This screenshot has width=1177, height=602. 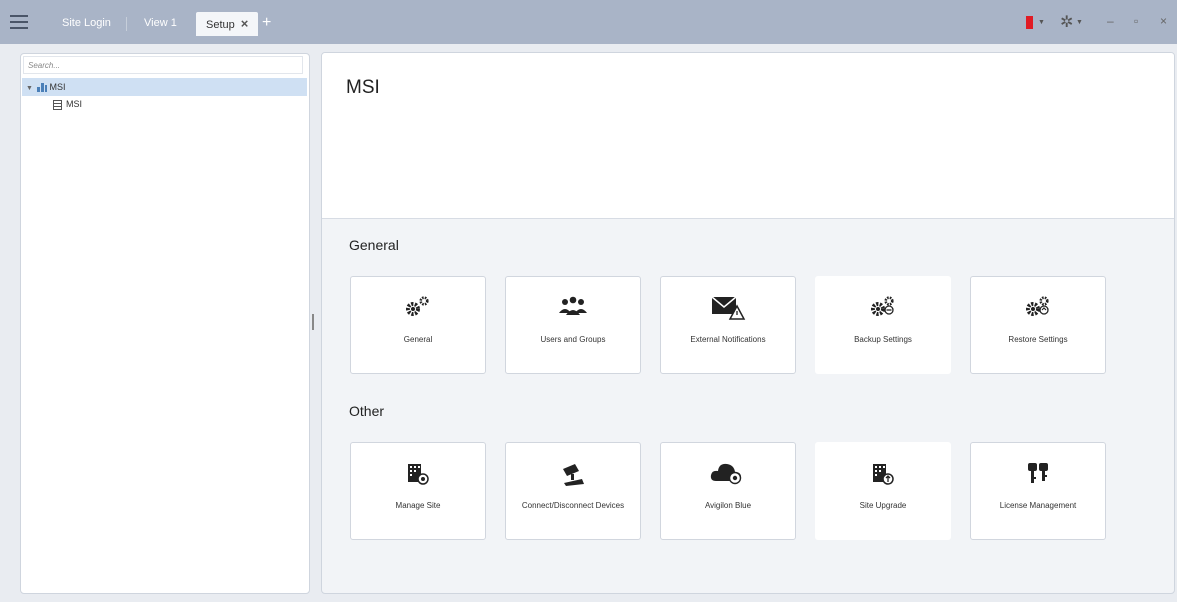 I want to click on gear-icon: ✲, so click(x=1066, y=22).